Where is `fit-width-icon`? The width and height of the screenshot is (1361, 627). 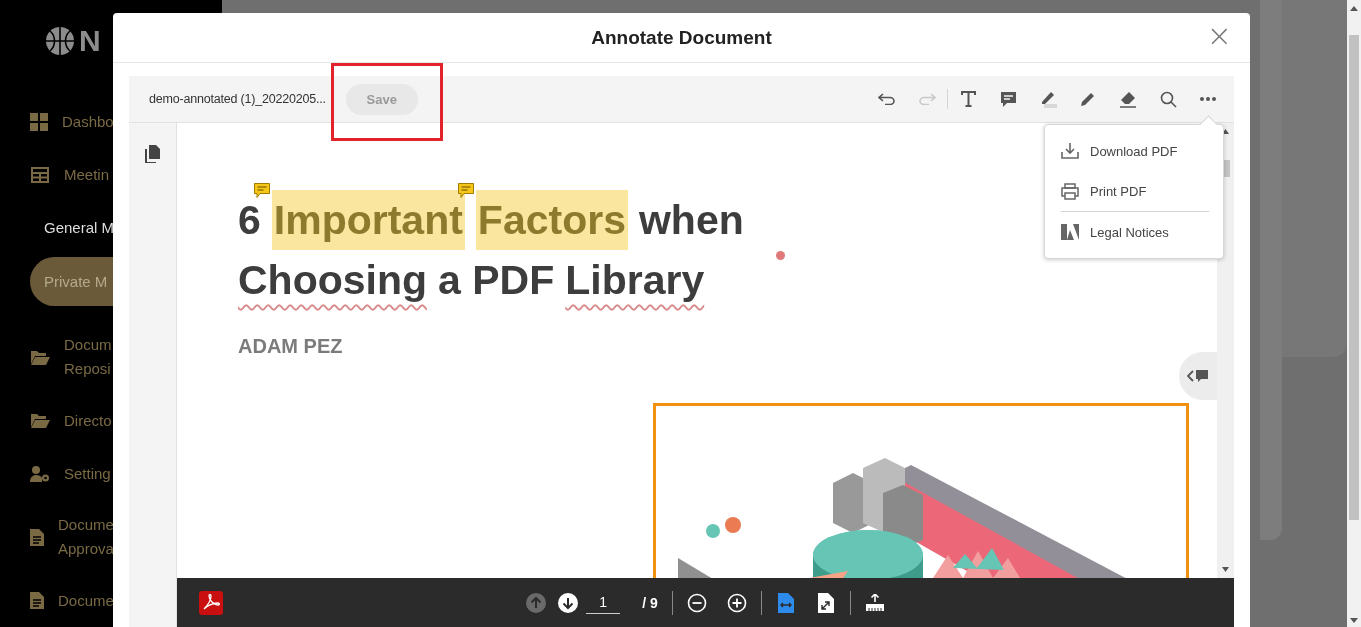 fit-width-icon is located at coordinates (785, 602).